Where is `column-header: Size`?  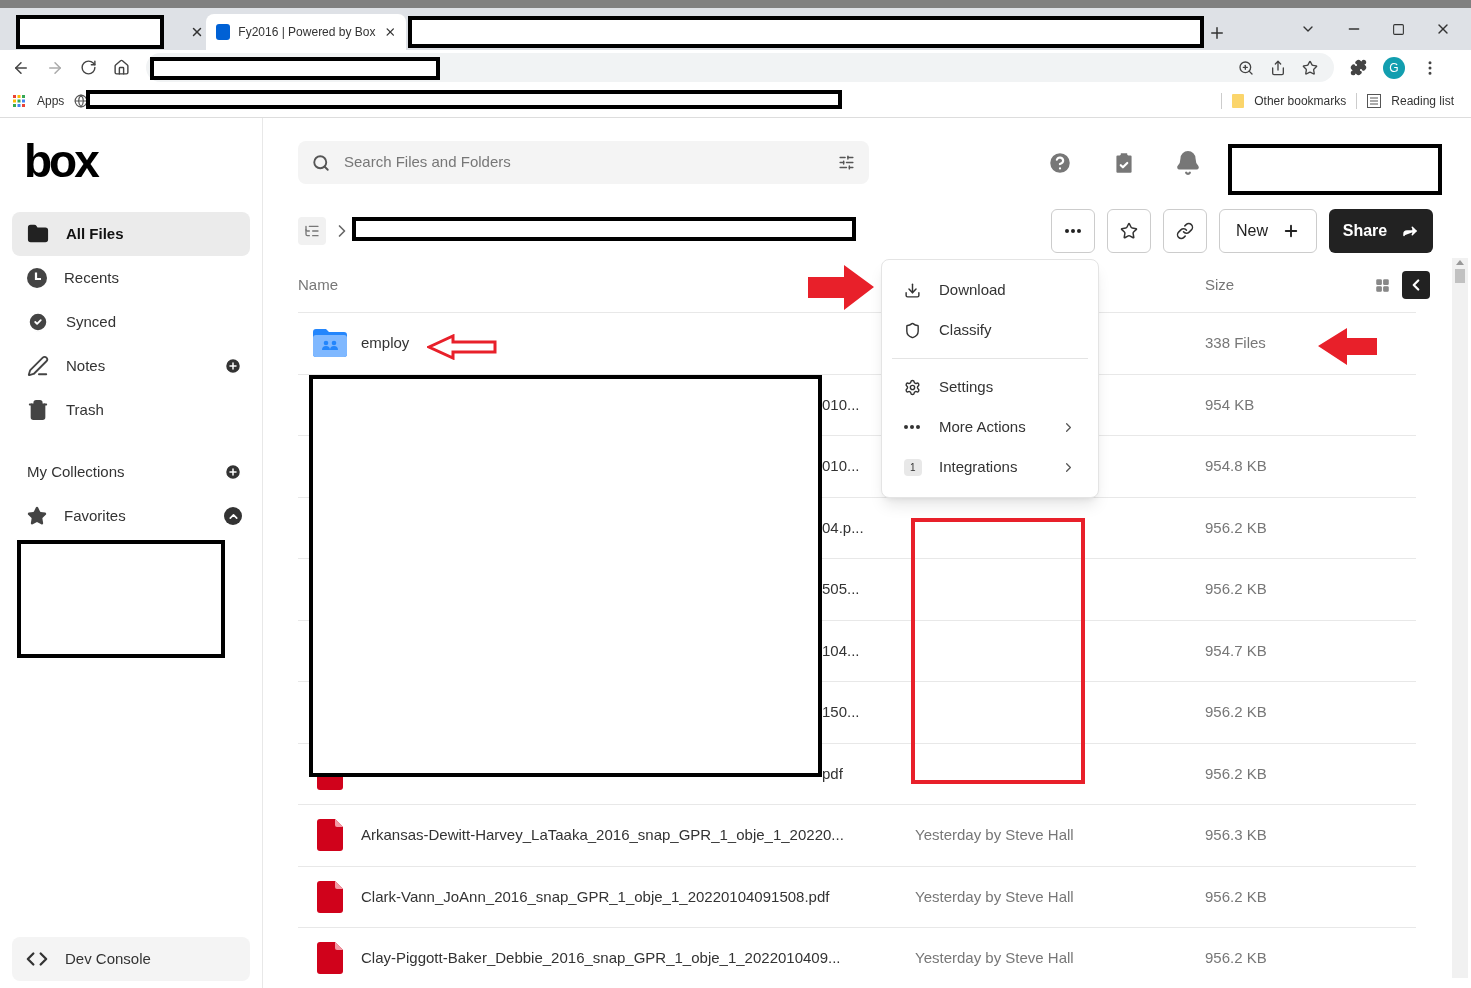
column-header: Size is located at coordinates (1290, 285).